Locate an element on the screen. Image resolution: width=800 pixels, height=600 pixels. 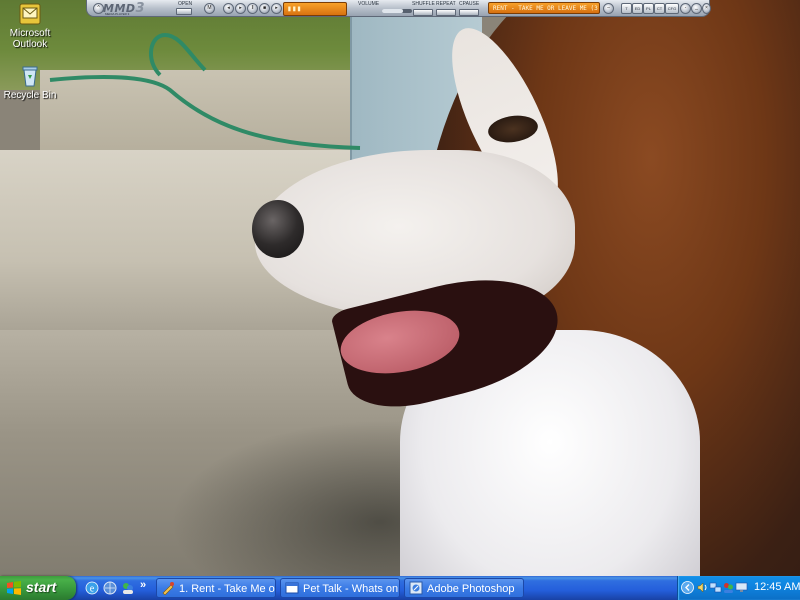
browser-window-icon is located at coordinates (292, 588).